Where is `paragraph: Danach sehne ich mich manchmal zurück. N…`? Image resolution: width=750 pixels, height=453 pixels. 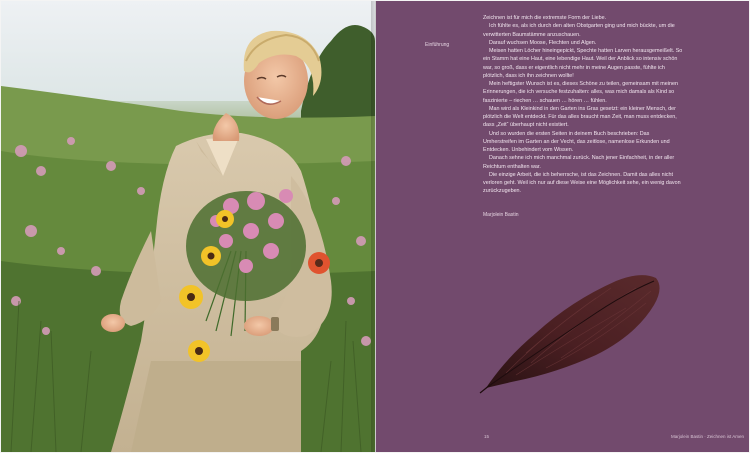 paragraph: Danach sehne ich mich manchmal zurück. N… is located at coordinates (579, 162).